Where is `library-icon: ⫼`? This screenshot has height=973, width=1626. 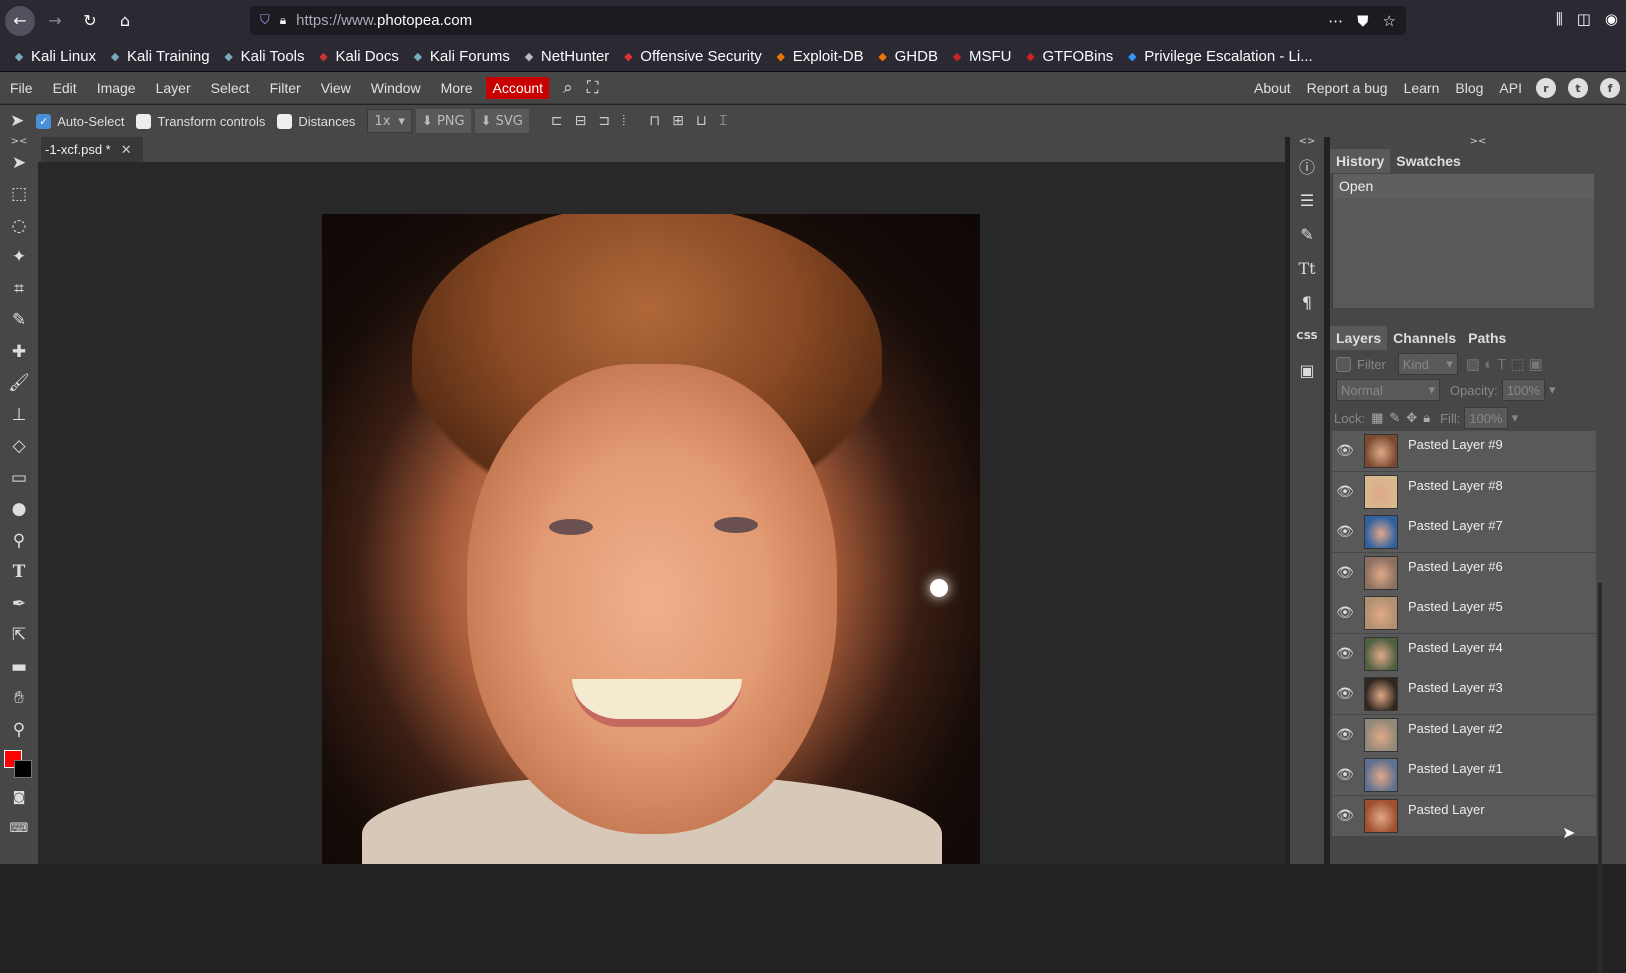
library-icon: ⫼ is located at coordinates (1559, 19).